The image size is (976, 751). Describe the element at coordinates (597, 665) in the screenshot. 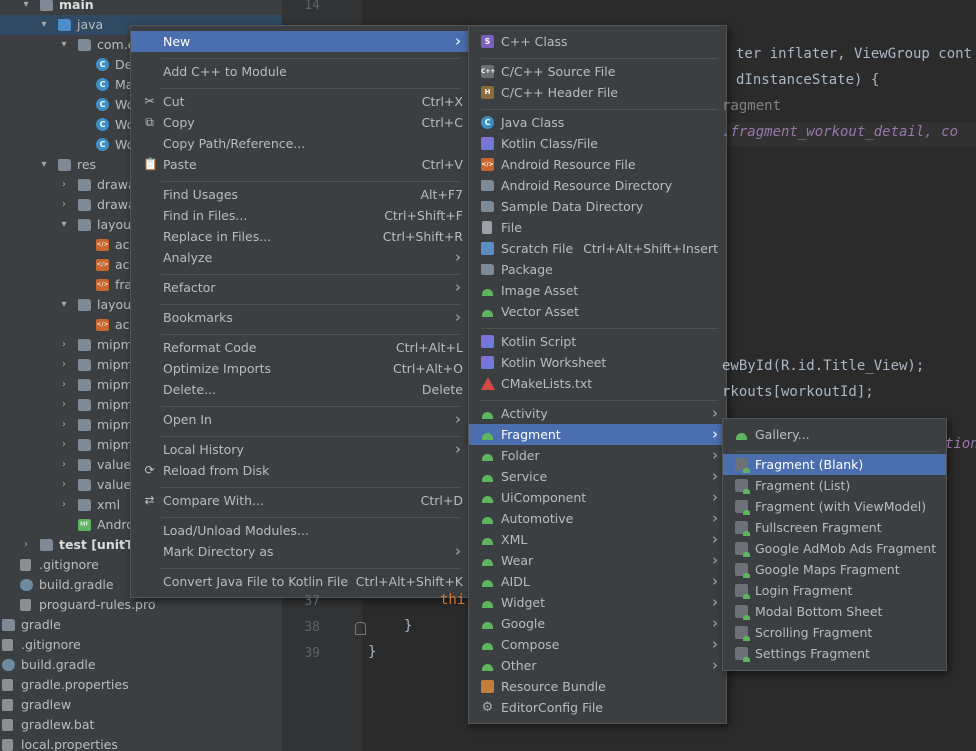

I see `menu-item-other: Other ›` at that location.